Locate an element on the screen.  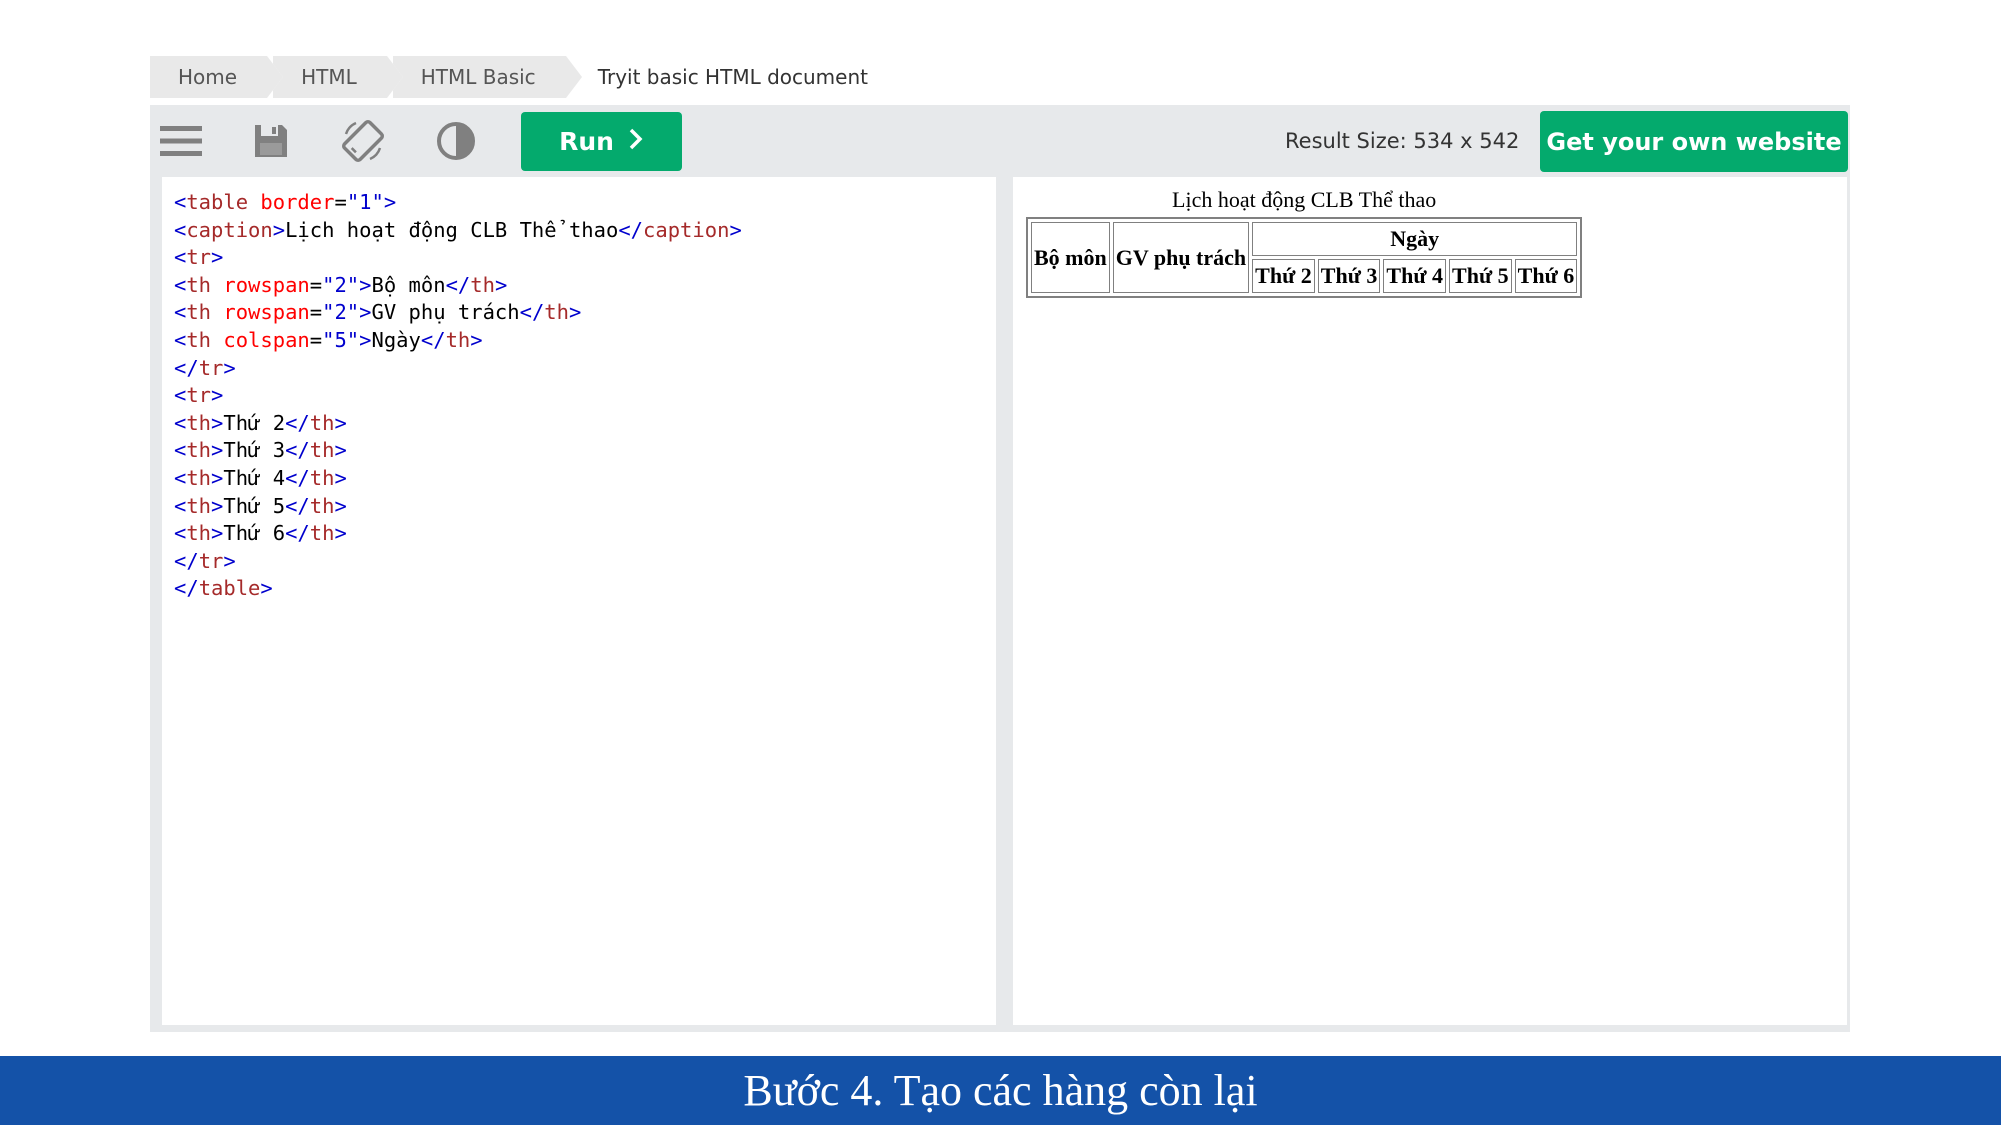
code-line: <th rowspan="2">Bộ môn</th> is located at coordinates (341, 284).